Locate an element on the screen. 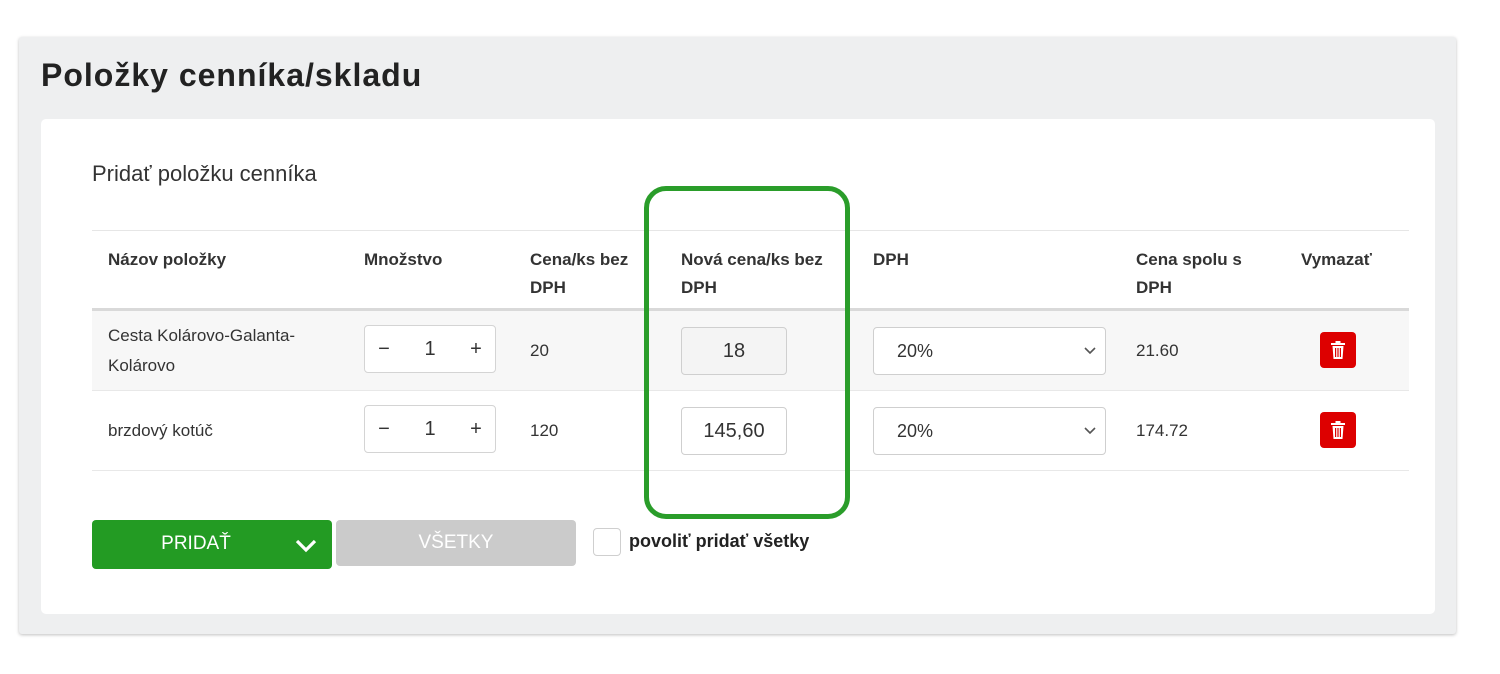 The image size is (1500, 674). header-price-line1: Cena/ks bez is located at coordinates (579, 259).